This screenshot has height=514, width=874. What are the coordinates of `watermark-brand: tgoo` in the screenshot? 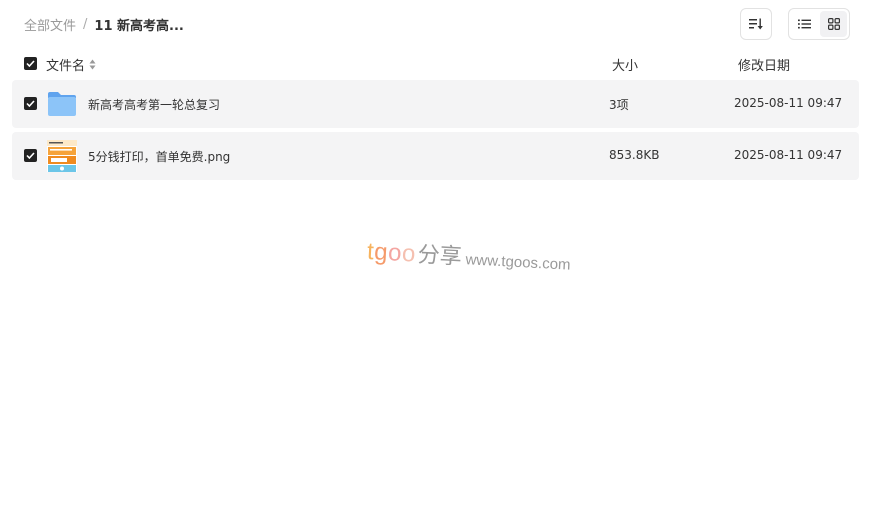 It's located at (391, 253).